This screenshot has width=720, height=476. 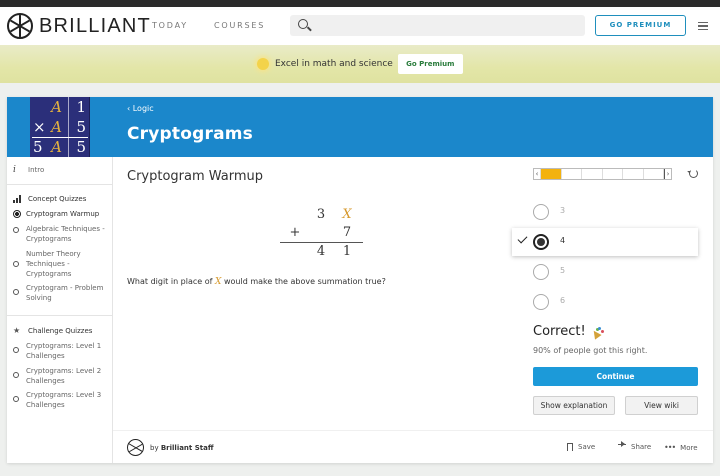 I want to click on radio-selected-icon, so click(x=541, y=242).